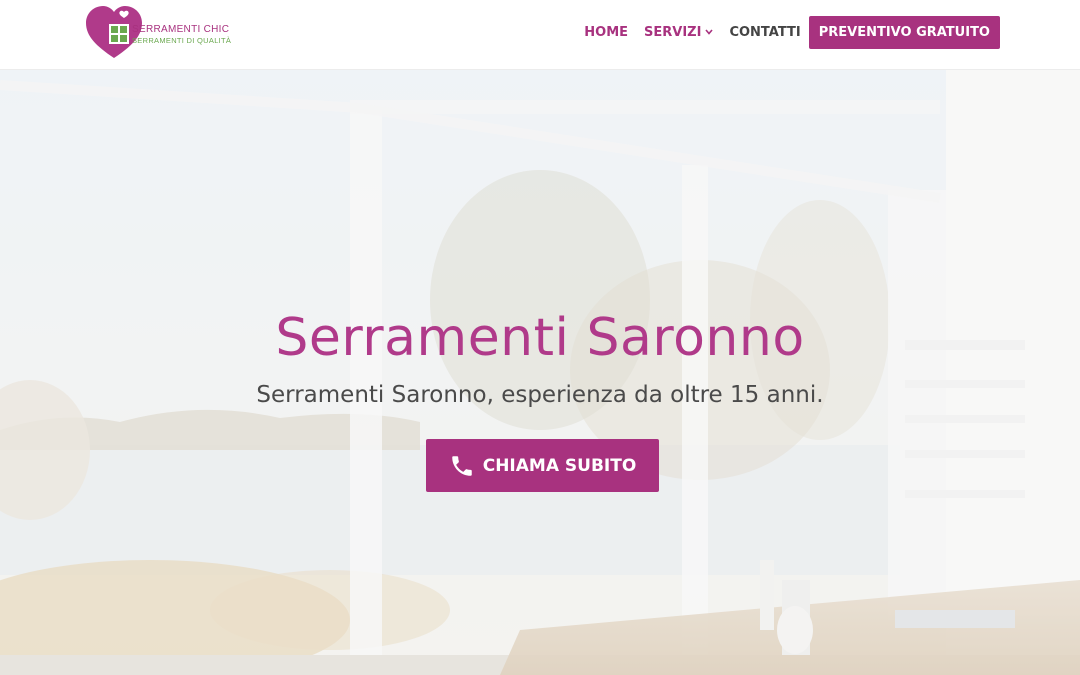  I want to click on chiama-subito-label: CHIAMA SUBITO, so click(559, 465).